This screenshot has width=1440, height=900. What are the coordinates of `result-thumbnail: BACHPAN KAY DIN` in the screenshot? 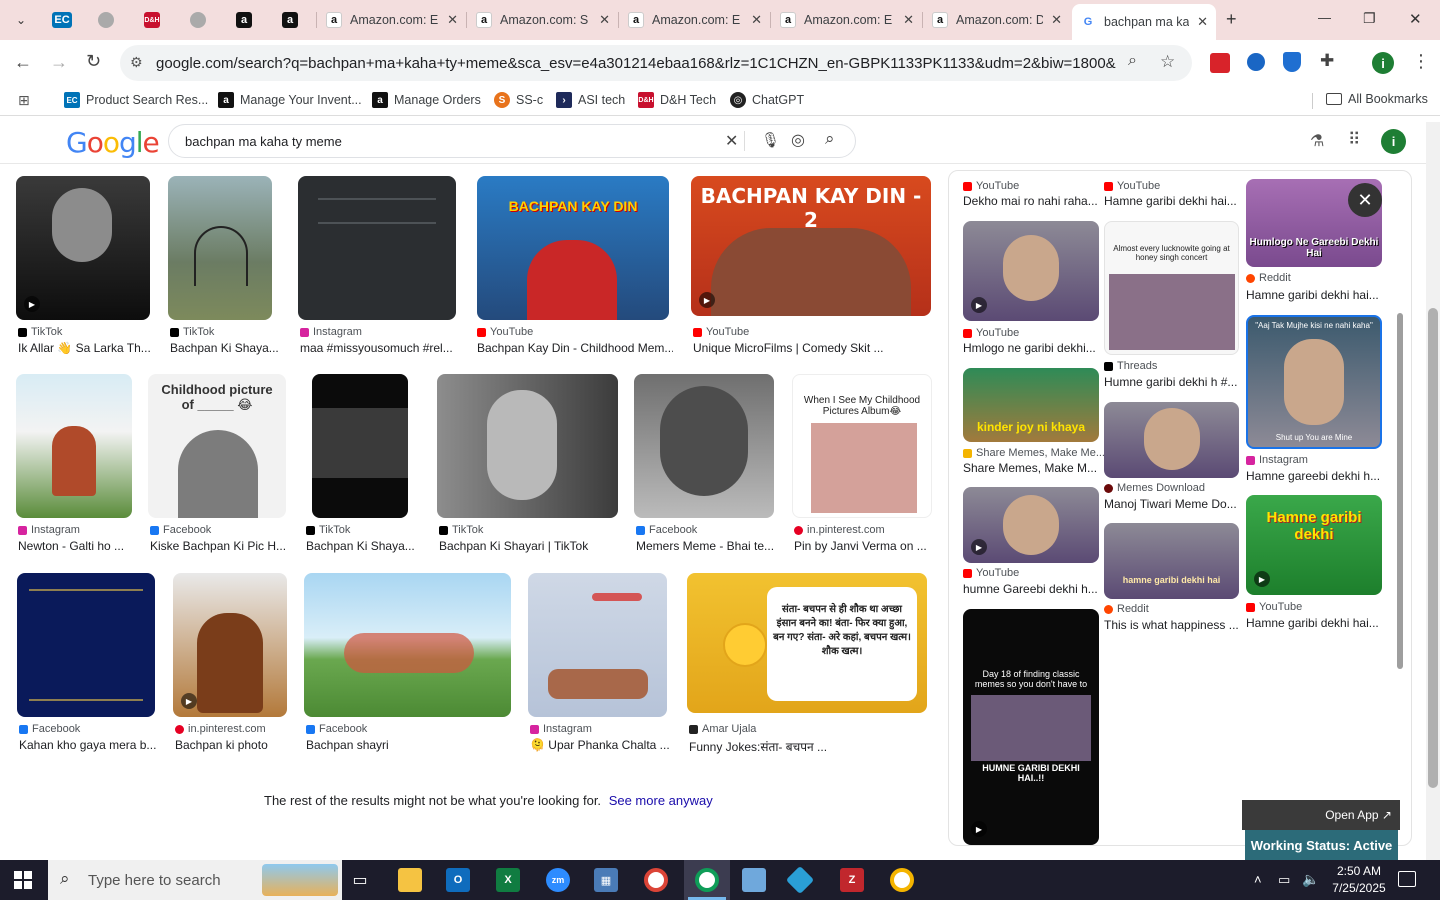 It's located at (573, 248).